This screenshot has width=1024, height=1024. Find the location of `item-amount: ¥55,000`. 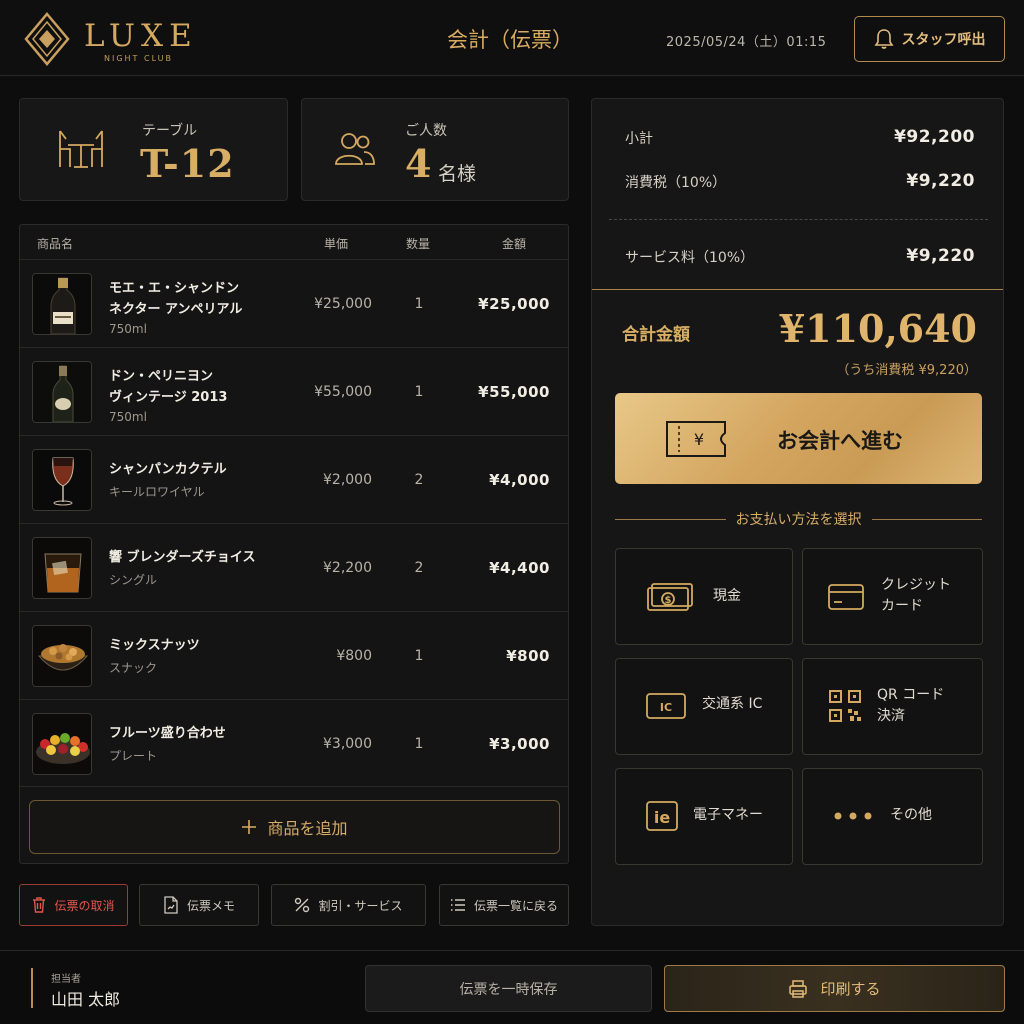

item-amount: ¥55,000 is located at coordinates (514, 392).